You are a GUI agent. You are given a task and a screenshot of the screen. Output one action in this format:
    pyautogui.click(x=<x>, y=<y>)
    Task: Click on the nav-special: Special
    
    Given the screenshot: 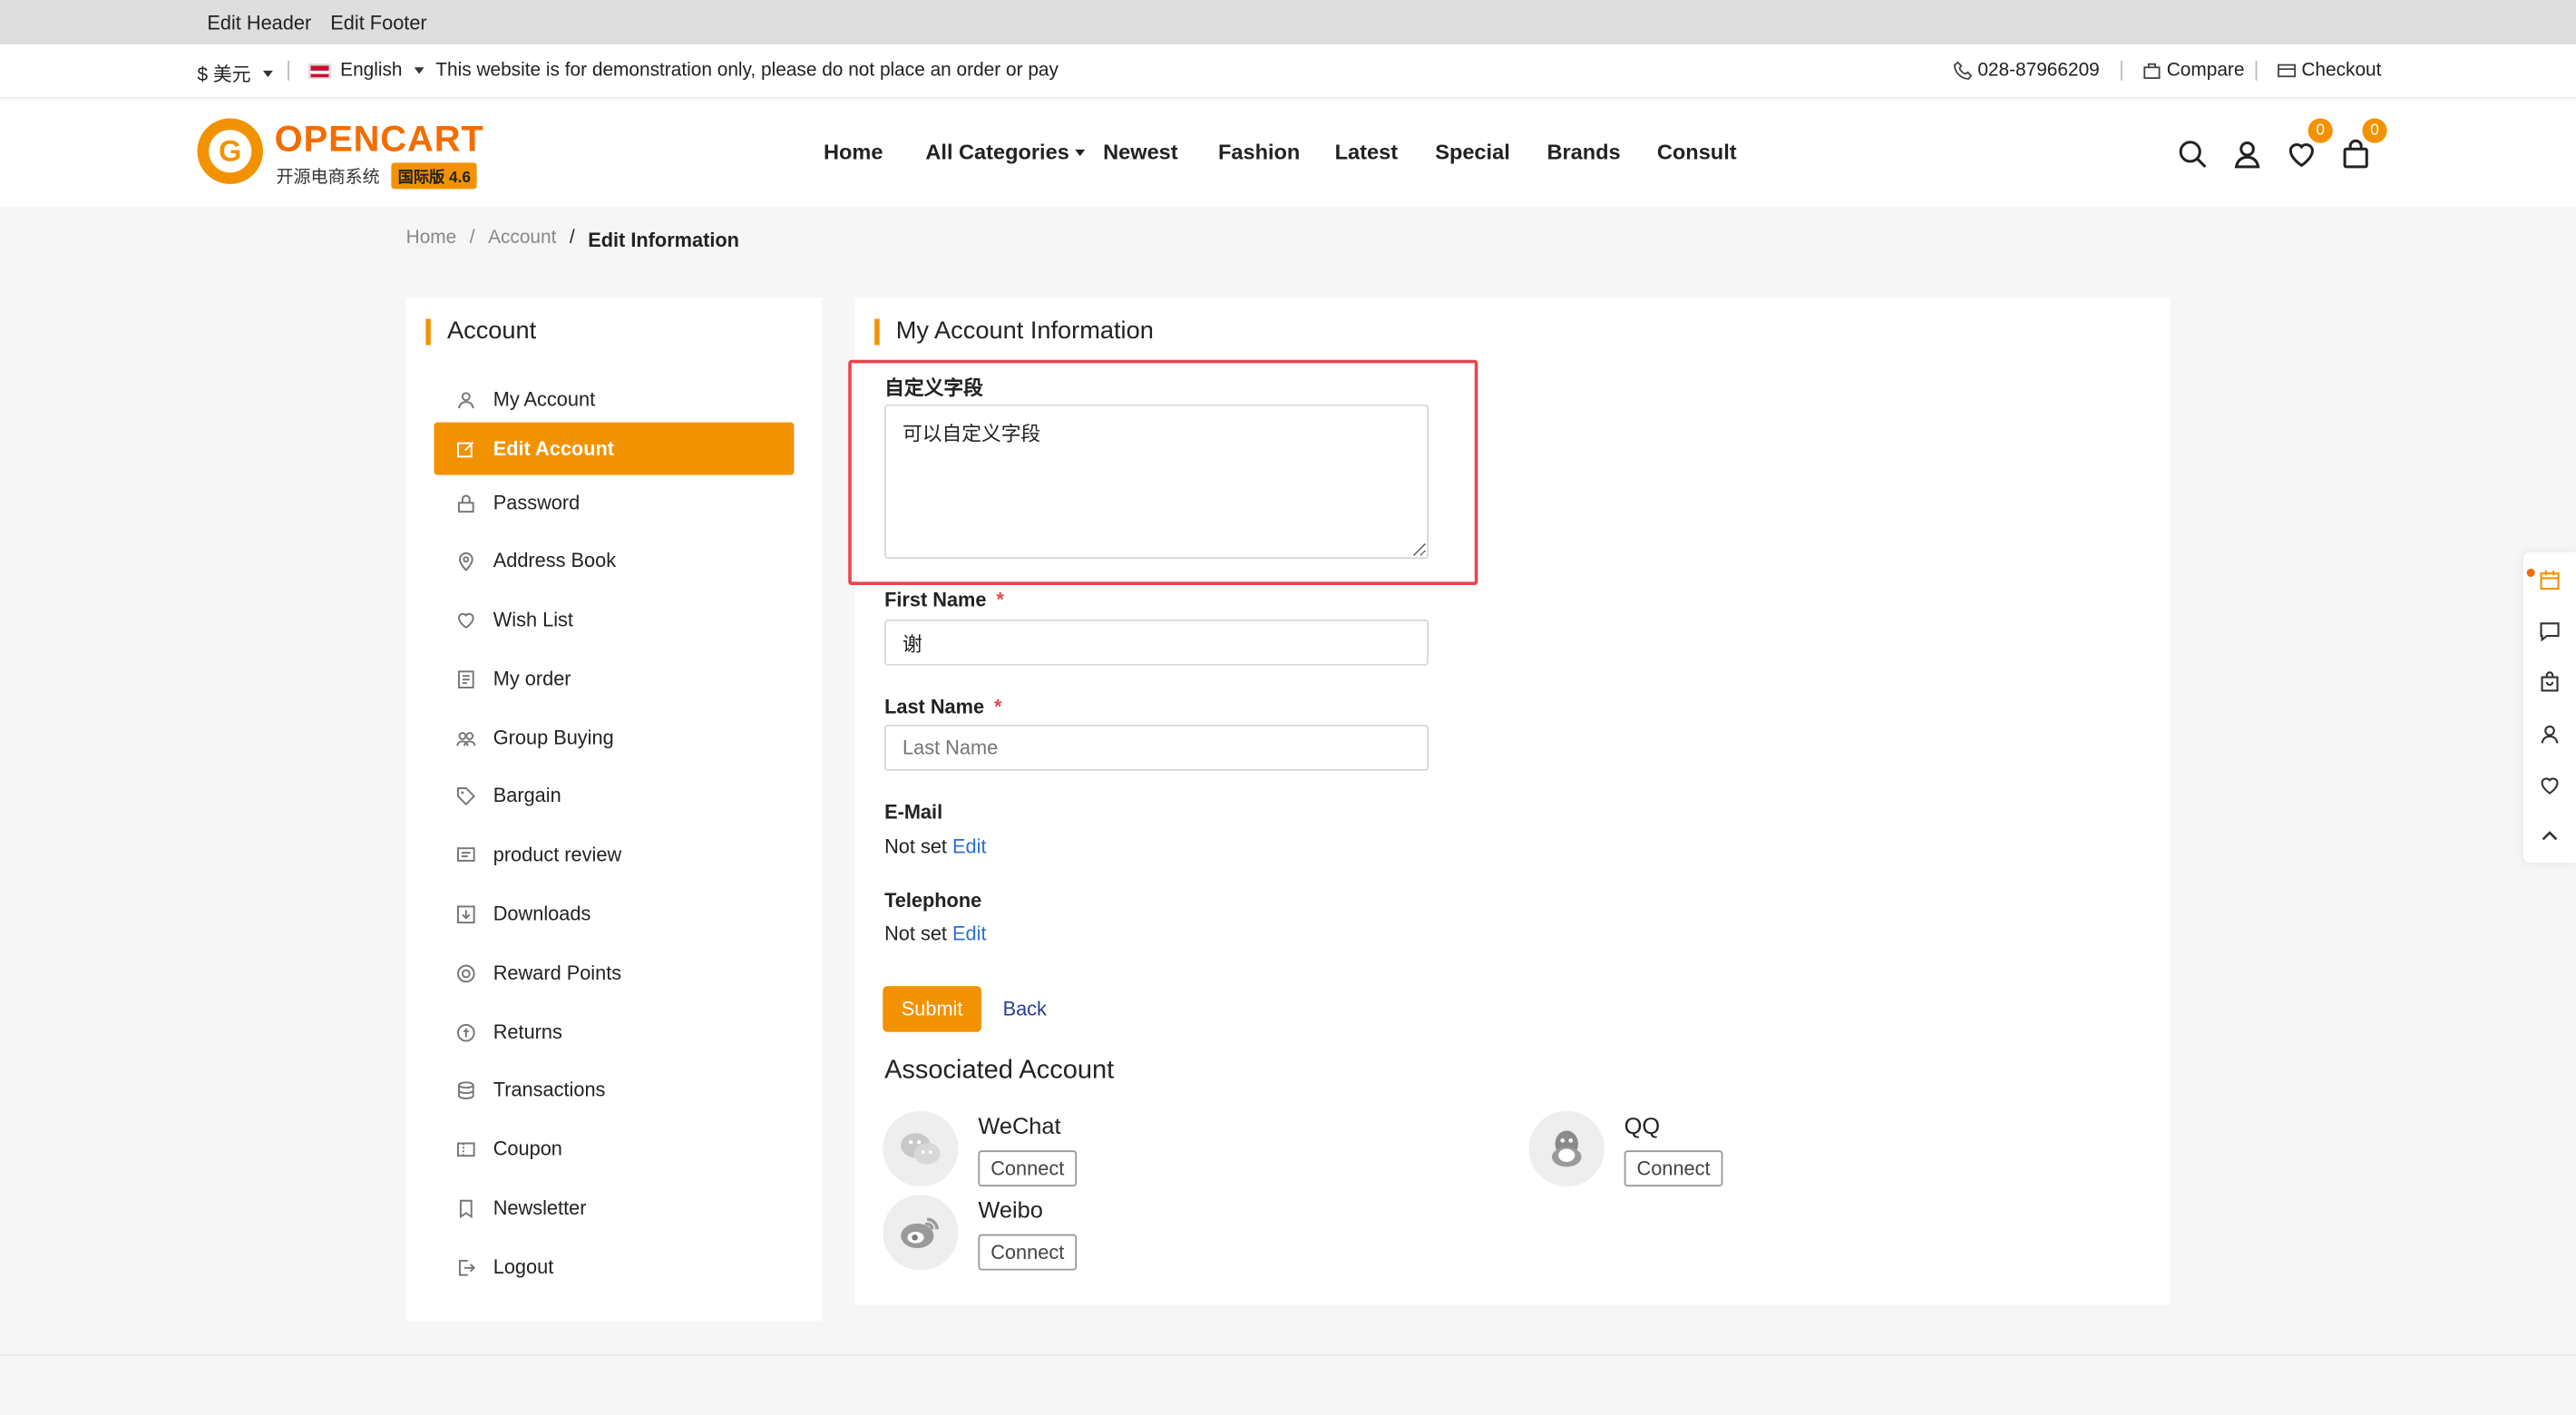 What is the action you would take?
    pyautogui.click(x=1472, y=152)
    